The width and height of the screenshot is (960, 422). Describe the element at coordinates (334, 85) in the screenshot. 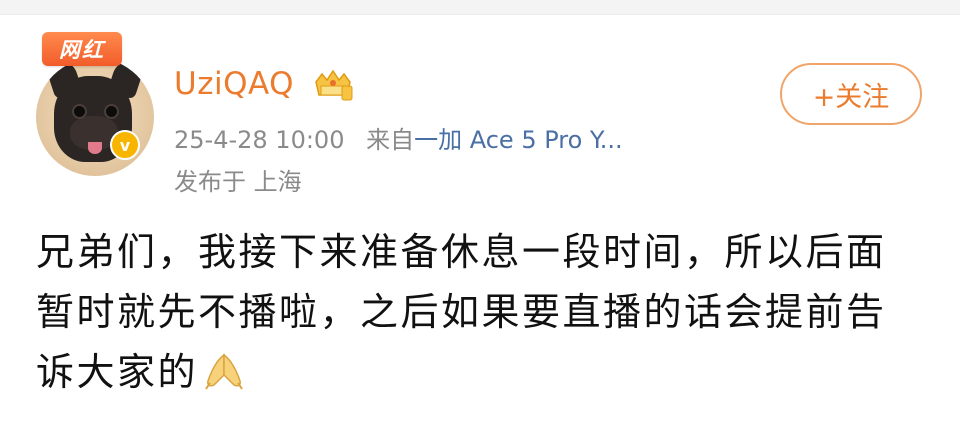

I see `vip-crown-icon` at that location.